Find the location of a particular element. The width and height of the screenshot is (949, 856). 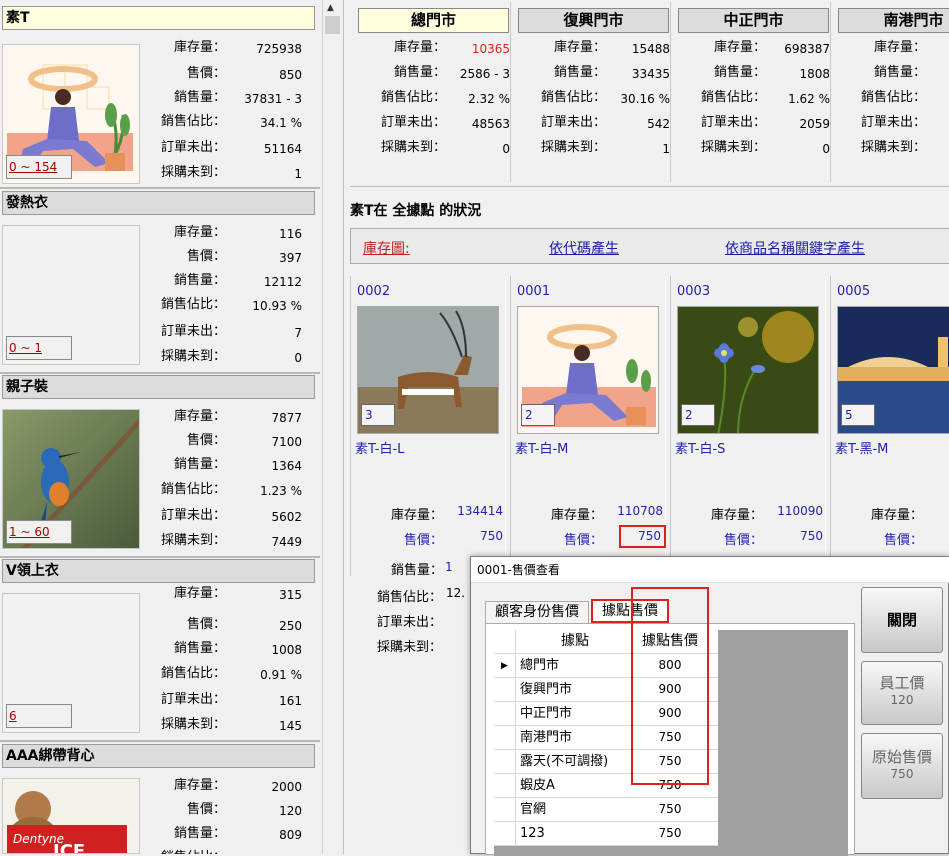

store-name: 中正門市 is located at coordinates (753, 20).